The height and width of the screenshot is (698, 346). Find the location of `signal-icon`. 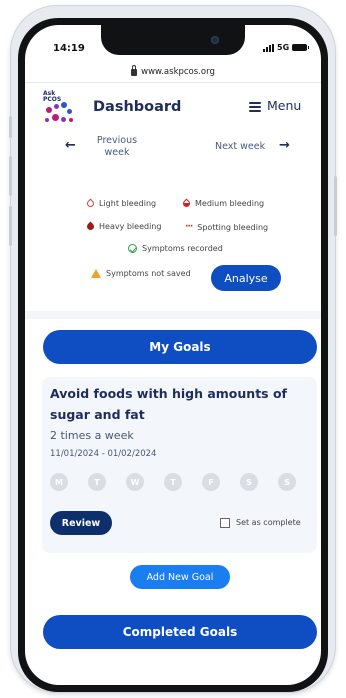

signal-icon is located at coordinates (268, 47).